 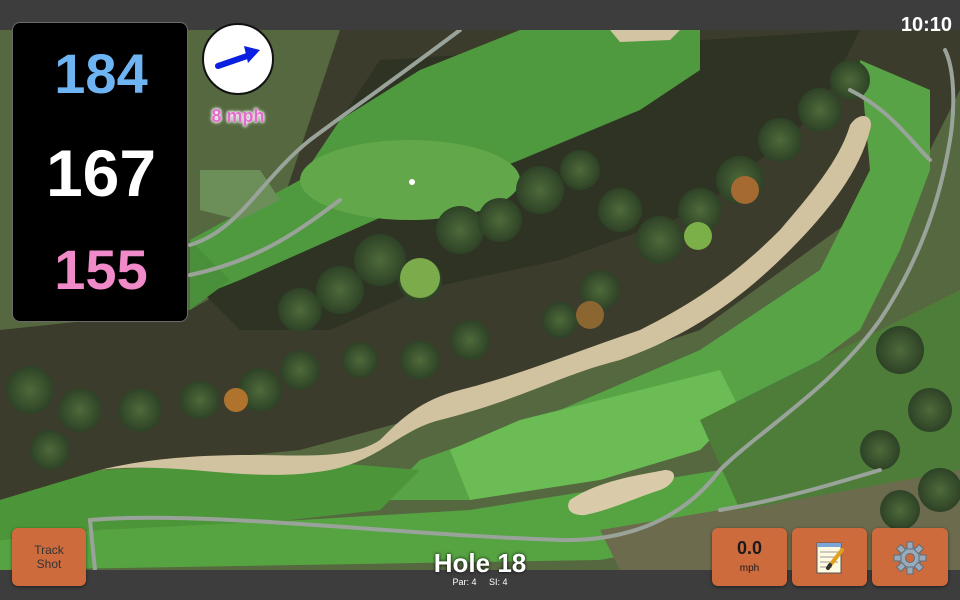 I want to click on speed-button: 0.0 mph, so click(x=749, y=557).